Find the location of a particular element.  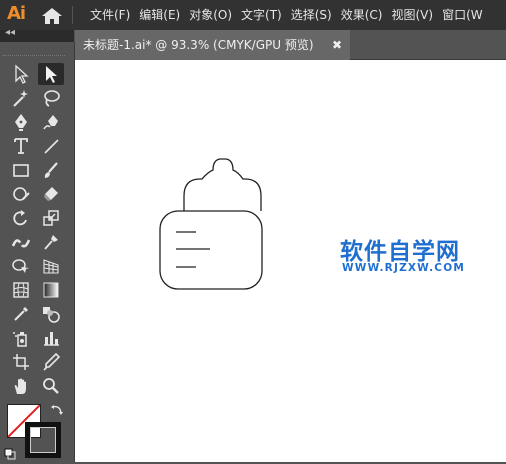

perspective-grid-tool-icon is located at coordinates (51, 266).